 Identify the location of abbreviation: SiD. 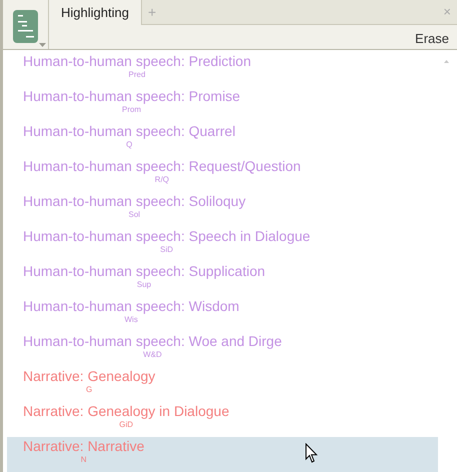
(167, 250).